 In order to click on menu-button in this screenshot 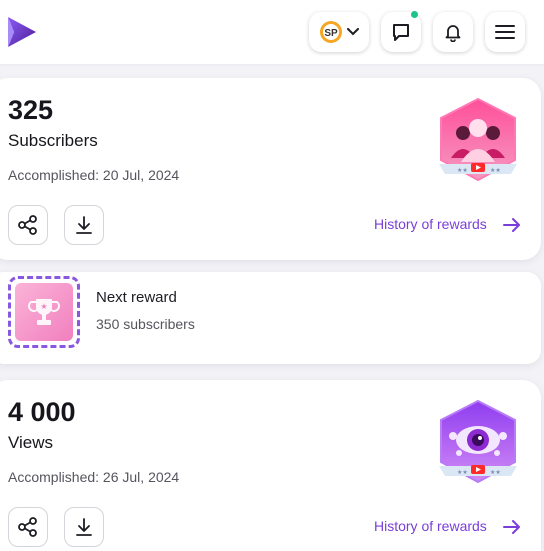, I will do `click(505, 32)`.